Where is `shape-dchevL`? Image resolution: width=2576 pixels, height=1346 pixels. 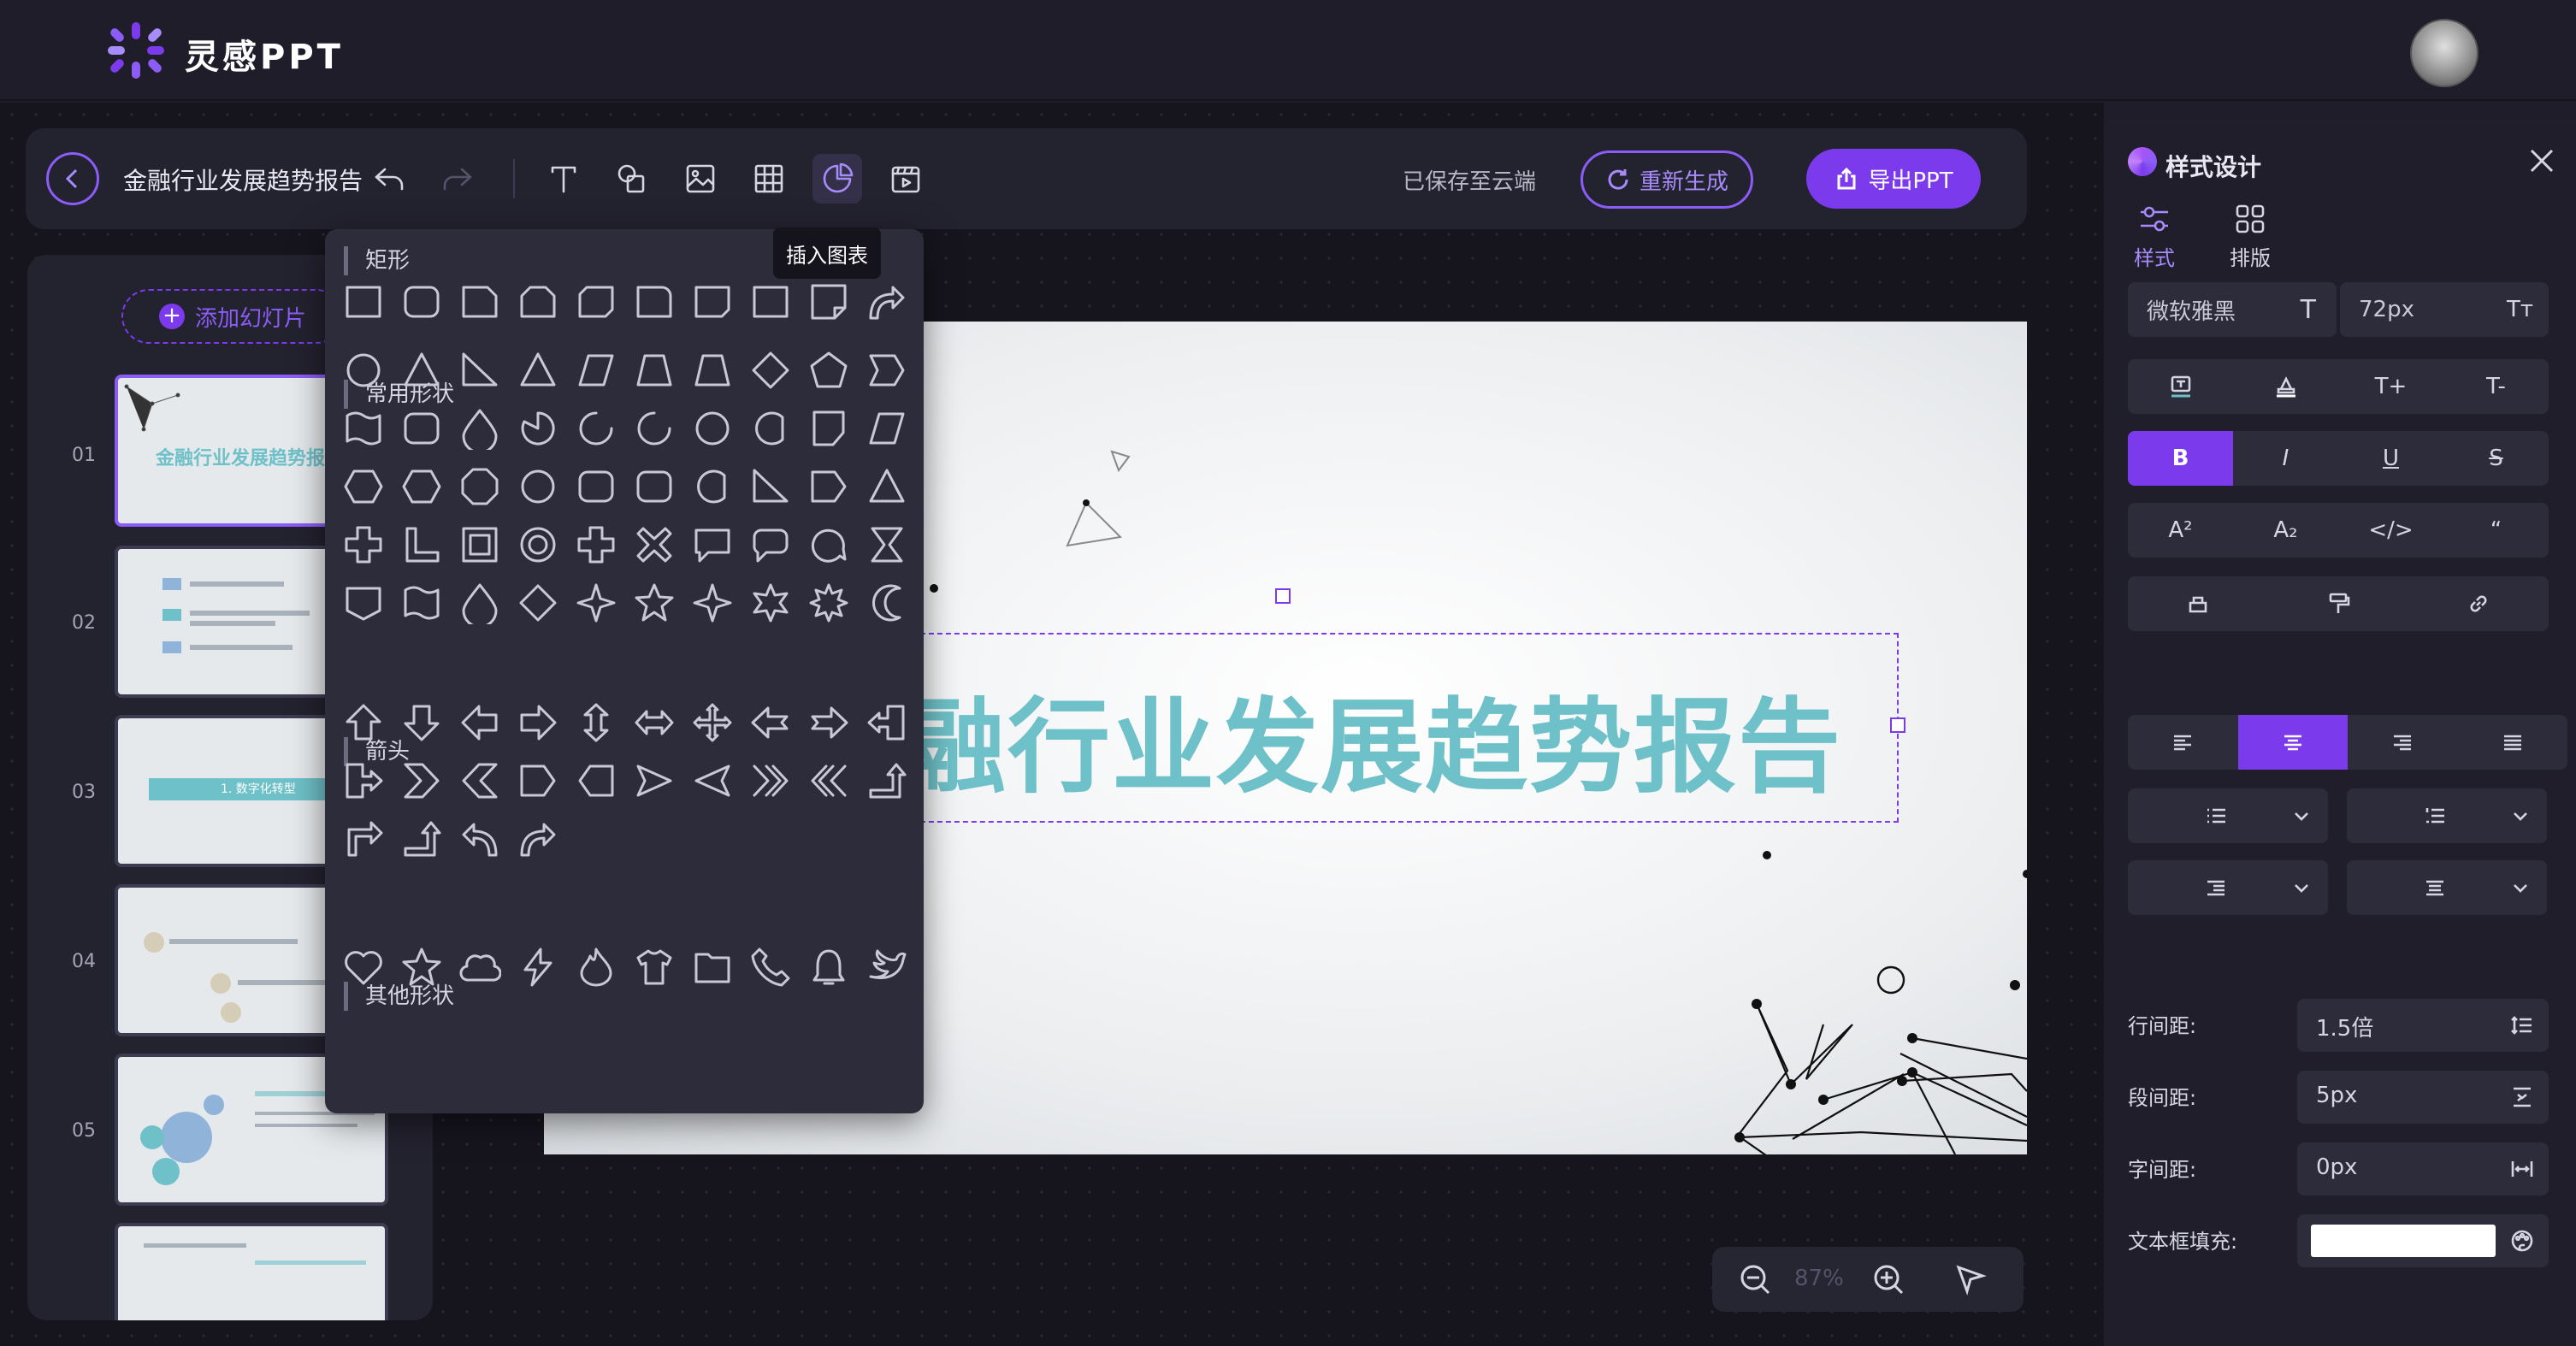 shape-dchevL is located at coordinates (828, 781).